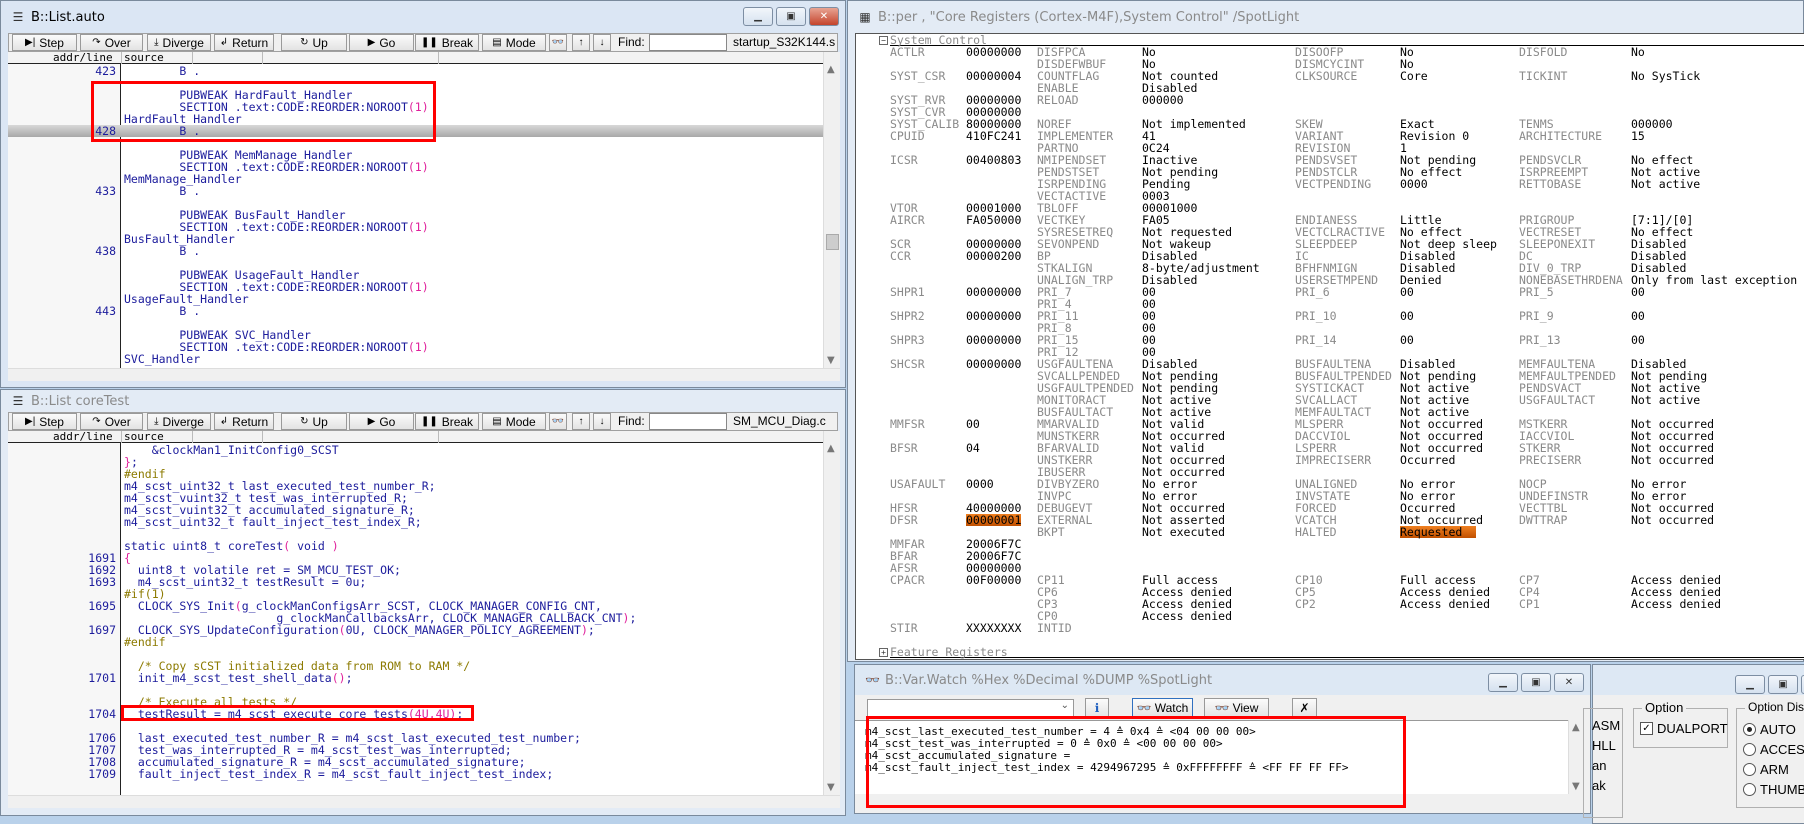 Image resolution: width=1804 pixels, height=824 pixels. Describe the element at coordinates (1599, 765) in the screenshot. I see `option-mixed: an` at that location.